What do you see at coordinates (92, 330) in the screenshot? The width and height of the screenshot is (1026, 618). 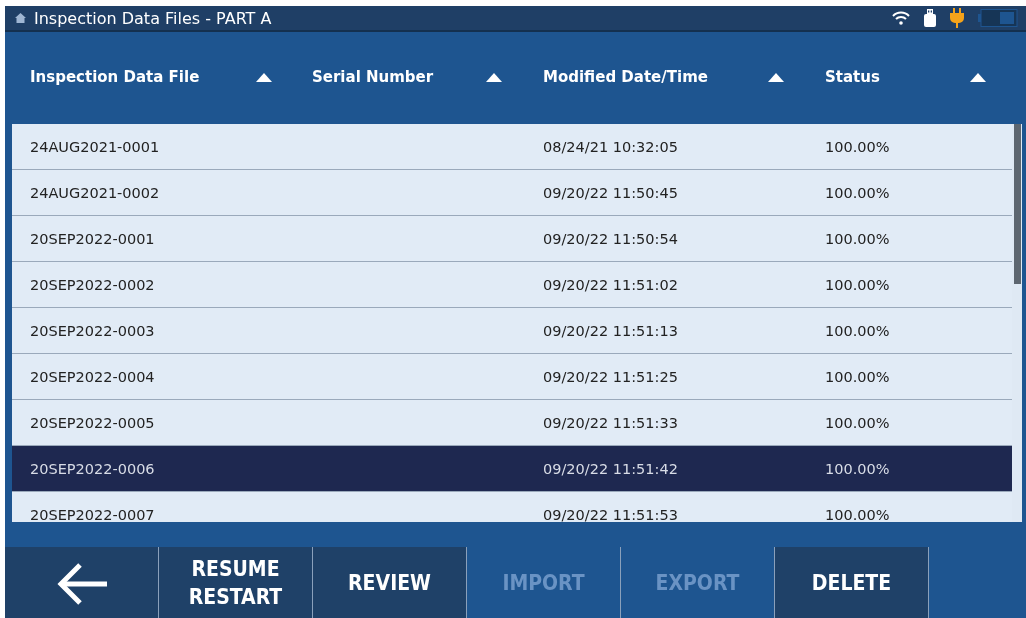 I see `table-cell-text: 20SEP2022-0003` at bounding box center [92, 330].